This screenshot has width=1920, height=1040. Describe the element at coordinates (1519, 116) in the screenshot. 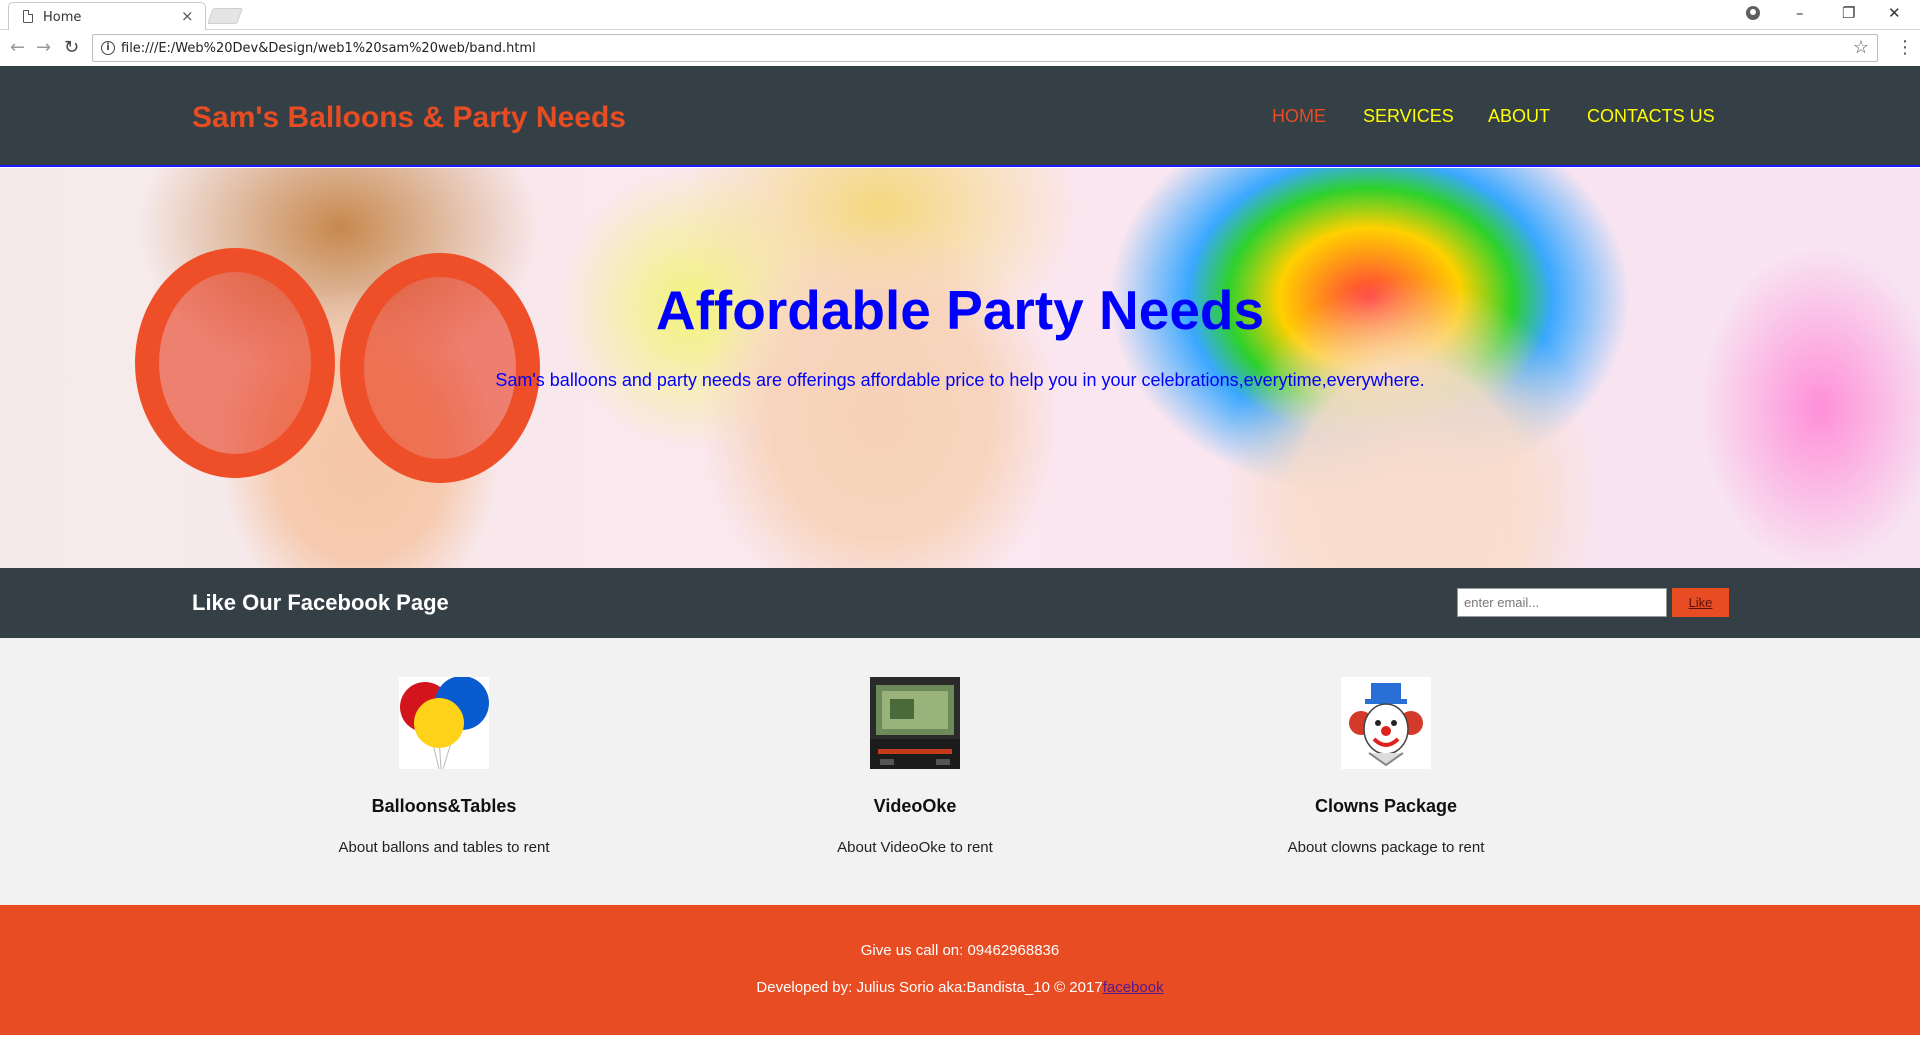

I see `nav-about: ABOUT` at that location.